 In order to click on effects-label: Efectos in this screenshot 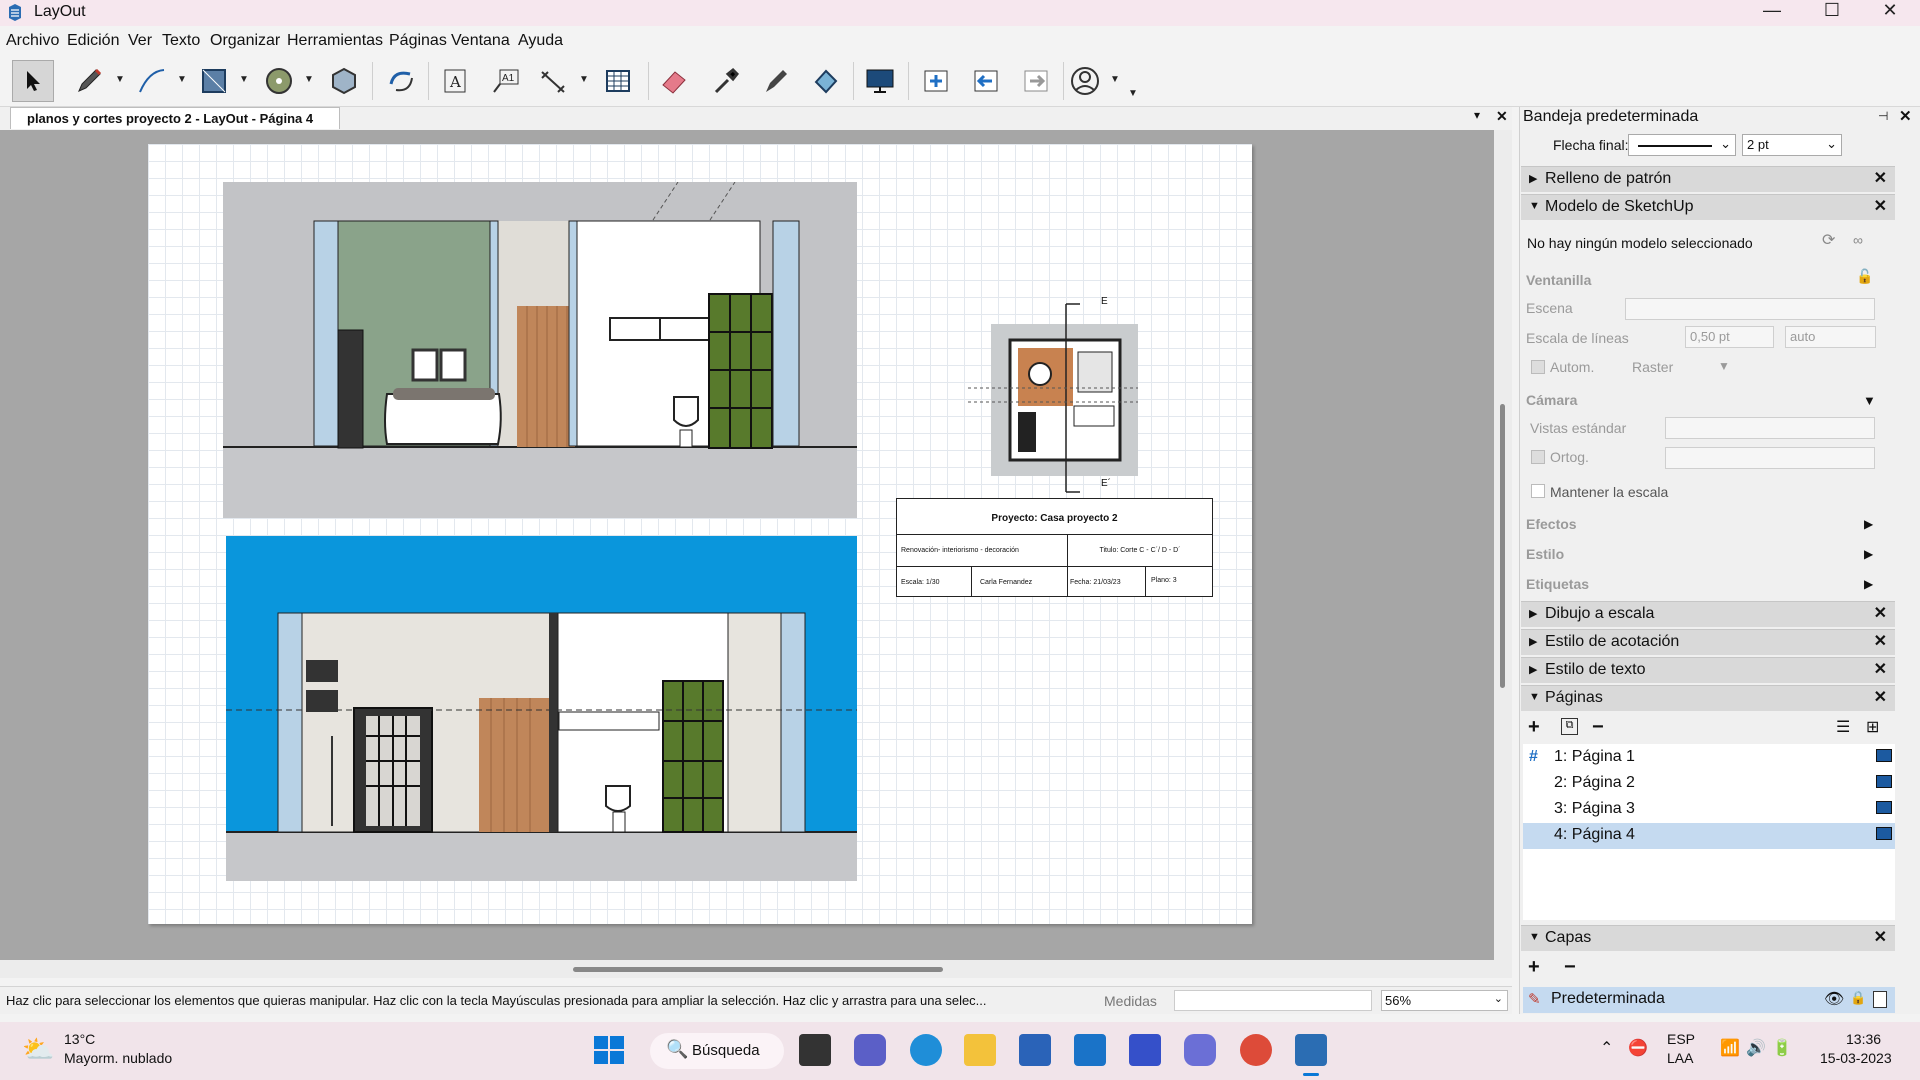, I will do `click(1551, 524)`.